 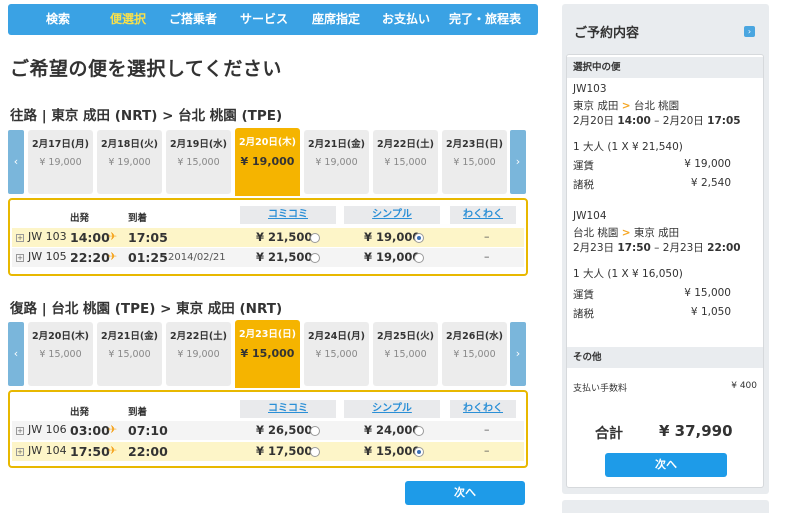 I want to click on sidebar-title: ご予約内容, so click(x=607, y=33).